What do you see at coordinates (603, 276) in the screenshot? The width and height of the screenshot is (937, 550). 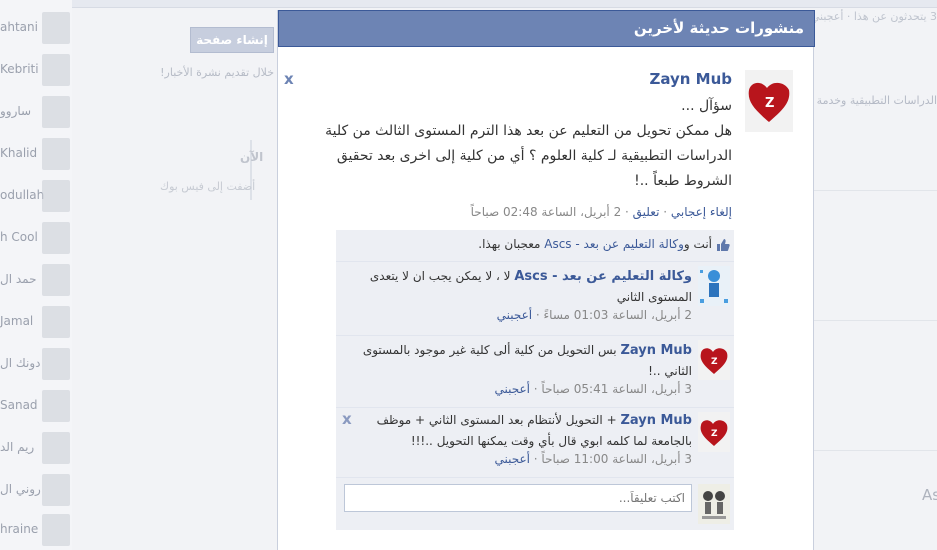 I see `comment-author-link: وكالة التعليم عن بعد - Ascs` at bounding box center [603, 276].